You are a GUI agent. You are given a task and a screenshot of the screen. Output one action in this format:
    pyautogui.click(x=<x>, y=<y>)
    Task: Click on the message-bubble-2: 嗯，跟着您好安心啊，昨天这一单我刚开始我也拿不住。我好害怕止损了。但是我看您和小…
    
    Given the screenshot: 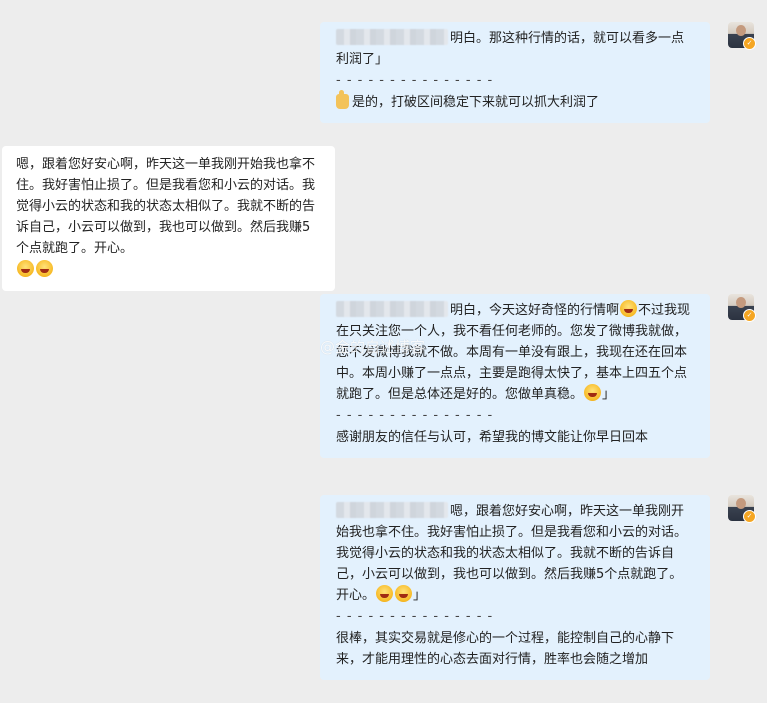 What is the action you would take?
    pyautogui.click(x=168, y=218)
    